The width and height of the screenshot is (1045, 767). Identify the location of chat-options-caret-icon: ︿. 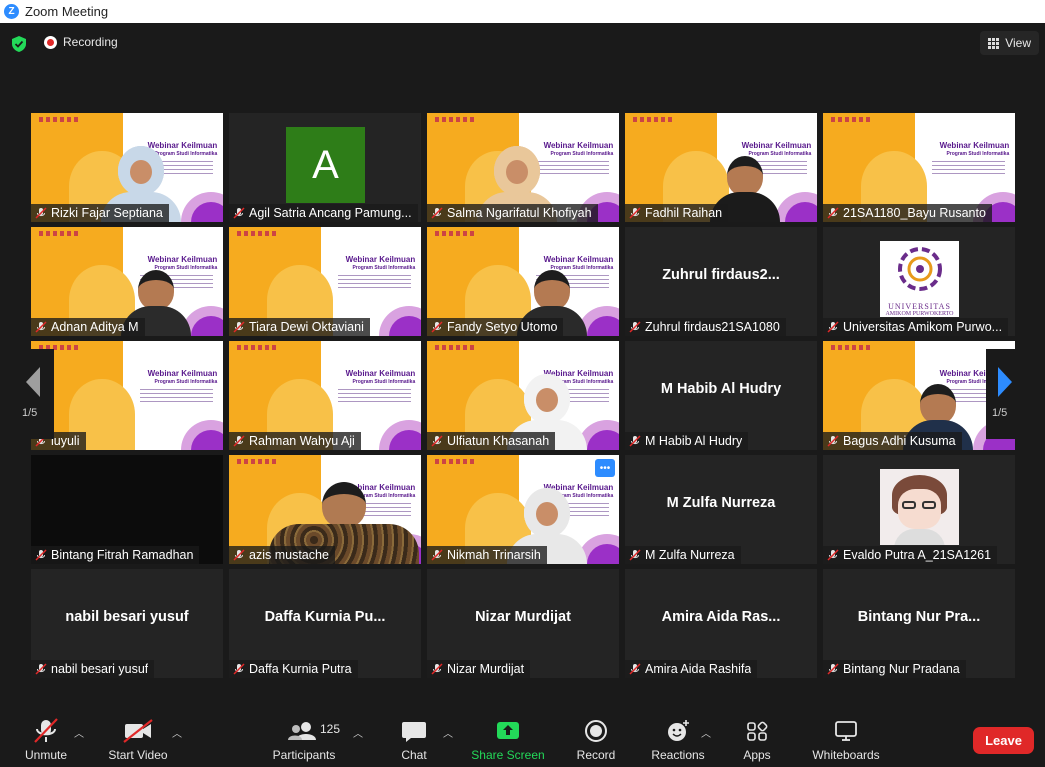
(448, 732).